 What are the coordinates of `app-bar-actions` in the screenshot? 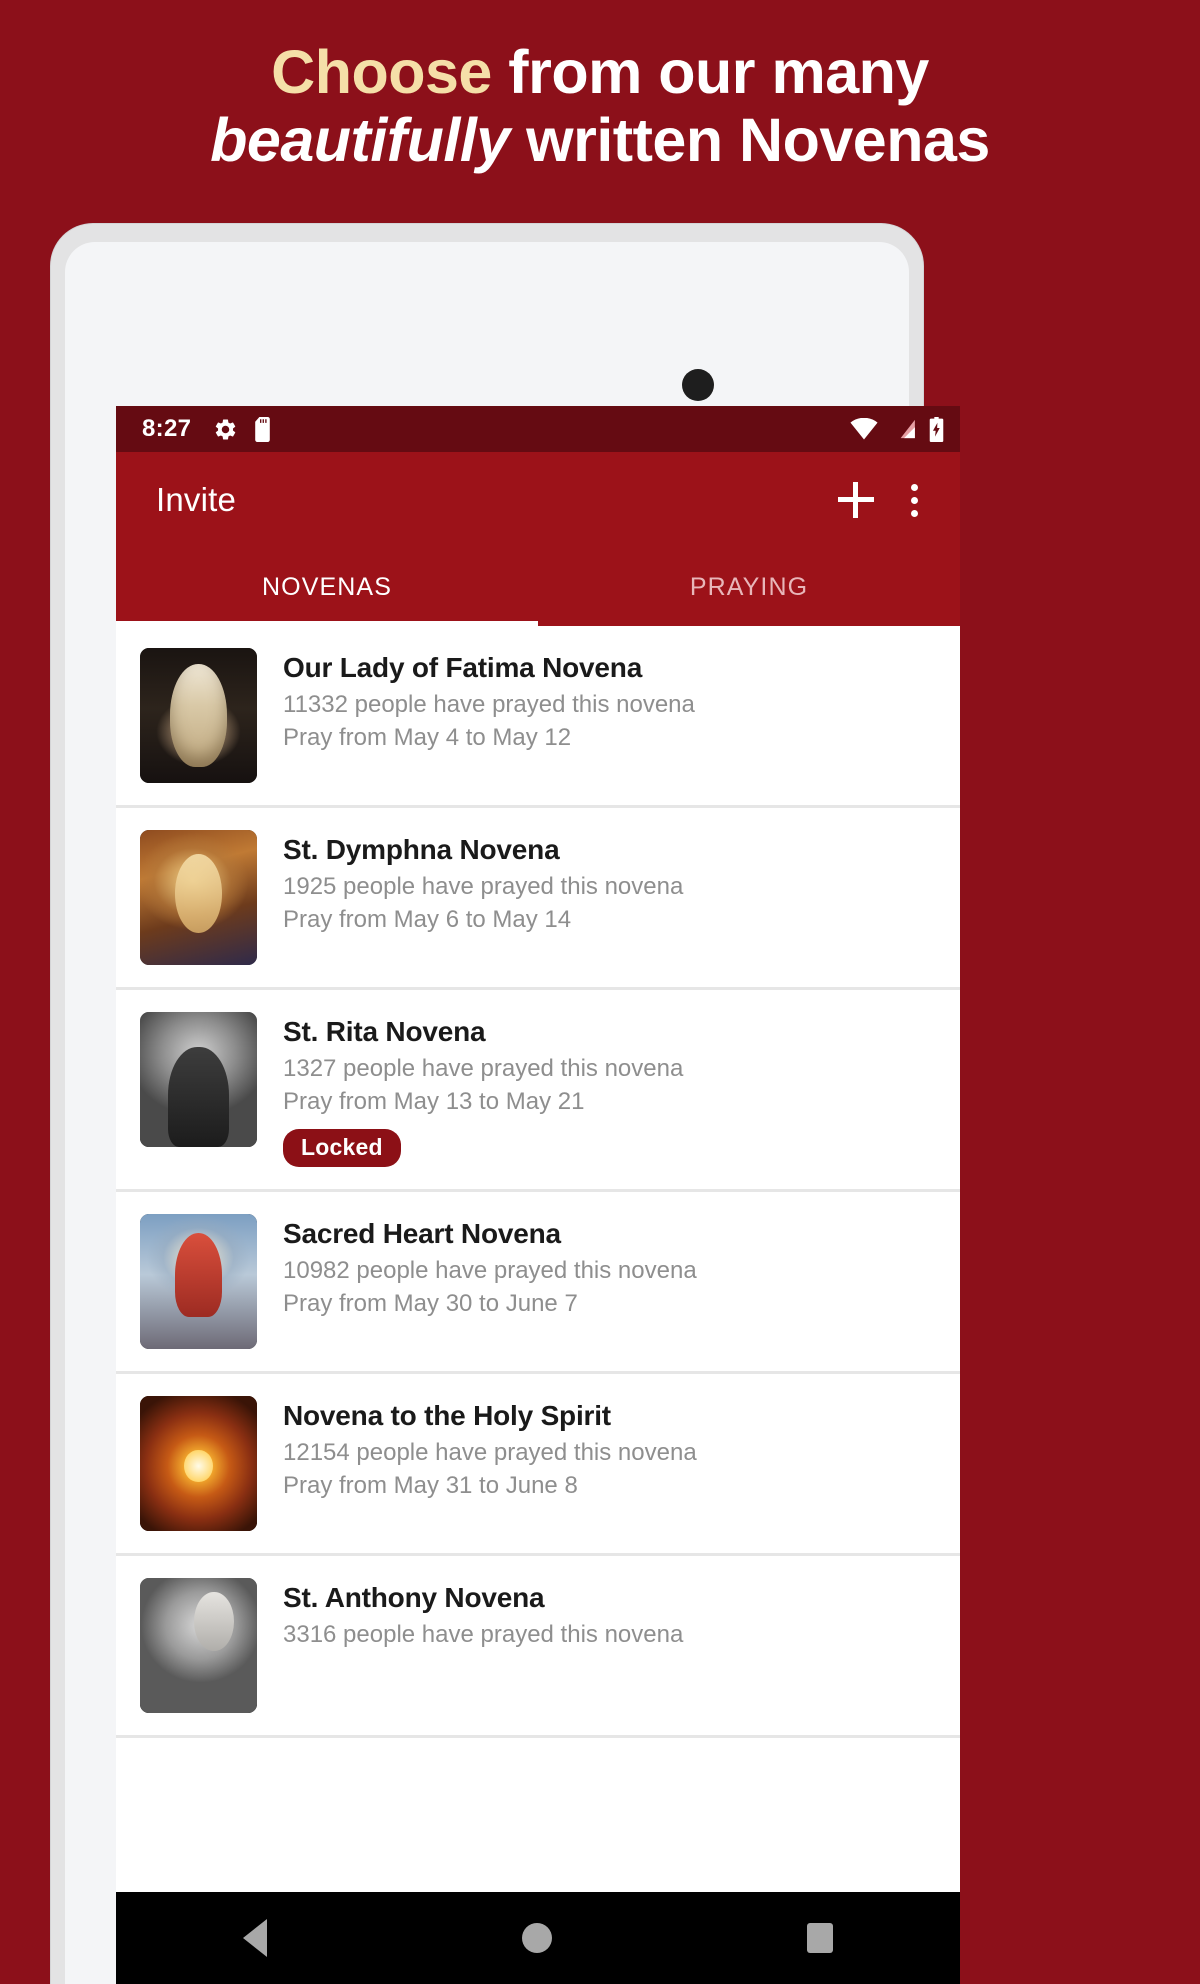 It's located at (886, 500).